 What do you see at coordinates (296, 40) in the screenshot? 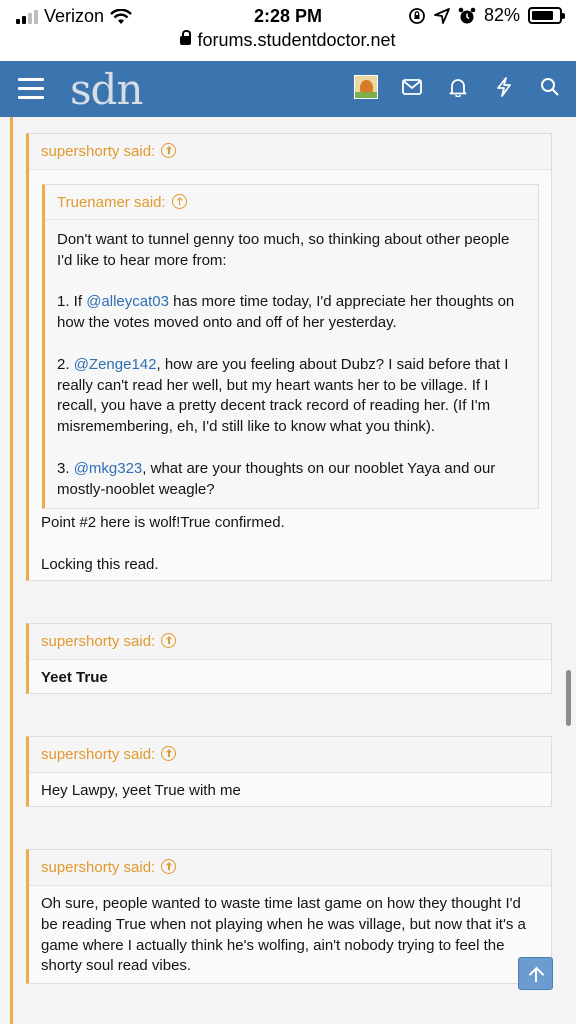
I see `url-text: forums.studentdoctor.net` at bounding box center [296, 40].